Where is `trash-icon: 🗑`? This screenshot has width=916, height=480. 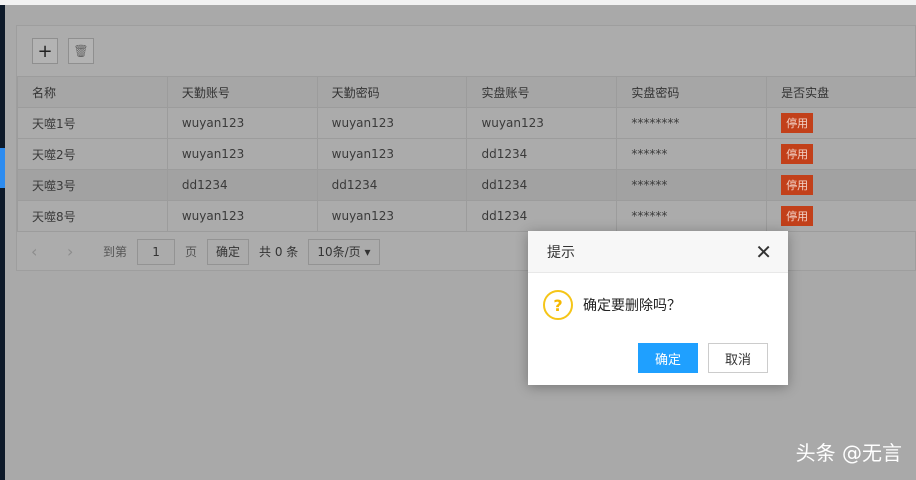
trash-icon: 🗑 is located at coordinates (81, 51).